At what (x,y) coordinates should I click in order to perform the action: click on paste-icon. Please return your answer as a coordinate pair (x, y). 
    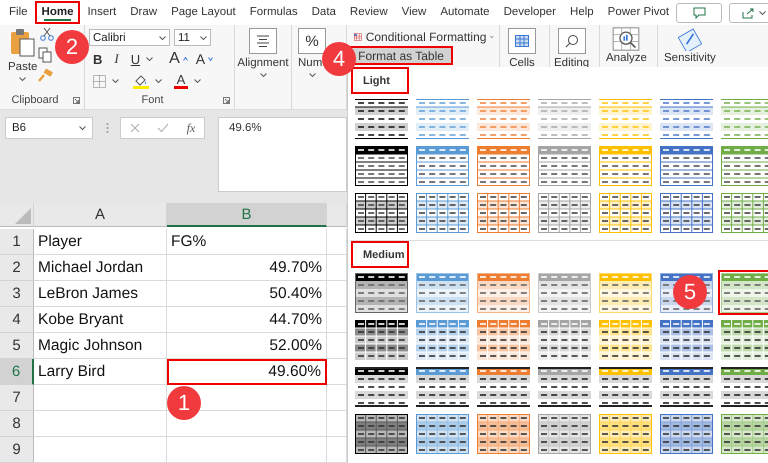
    Looking at the image, I should click on (22, 43).